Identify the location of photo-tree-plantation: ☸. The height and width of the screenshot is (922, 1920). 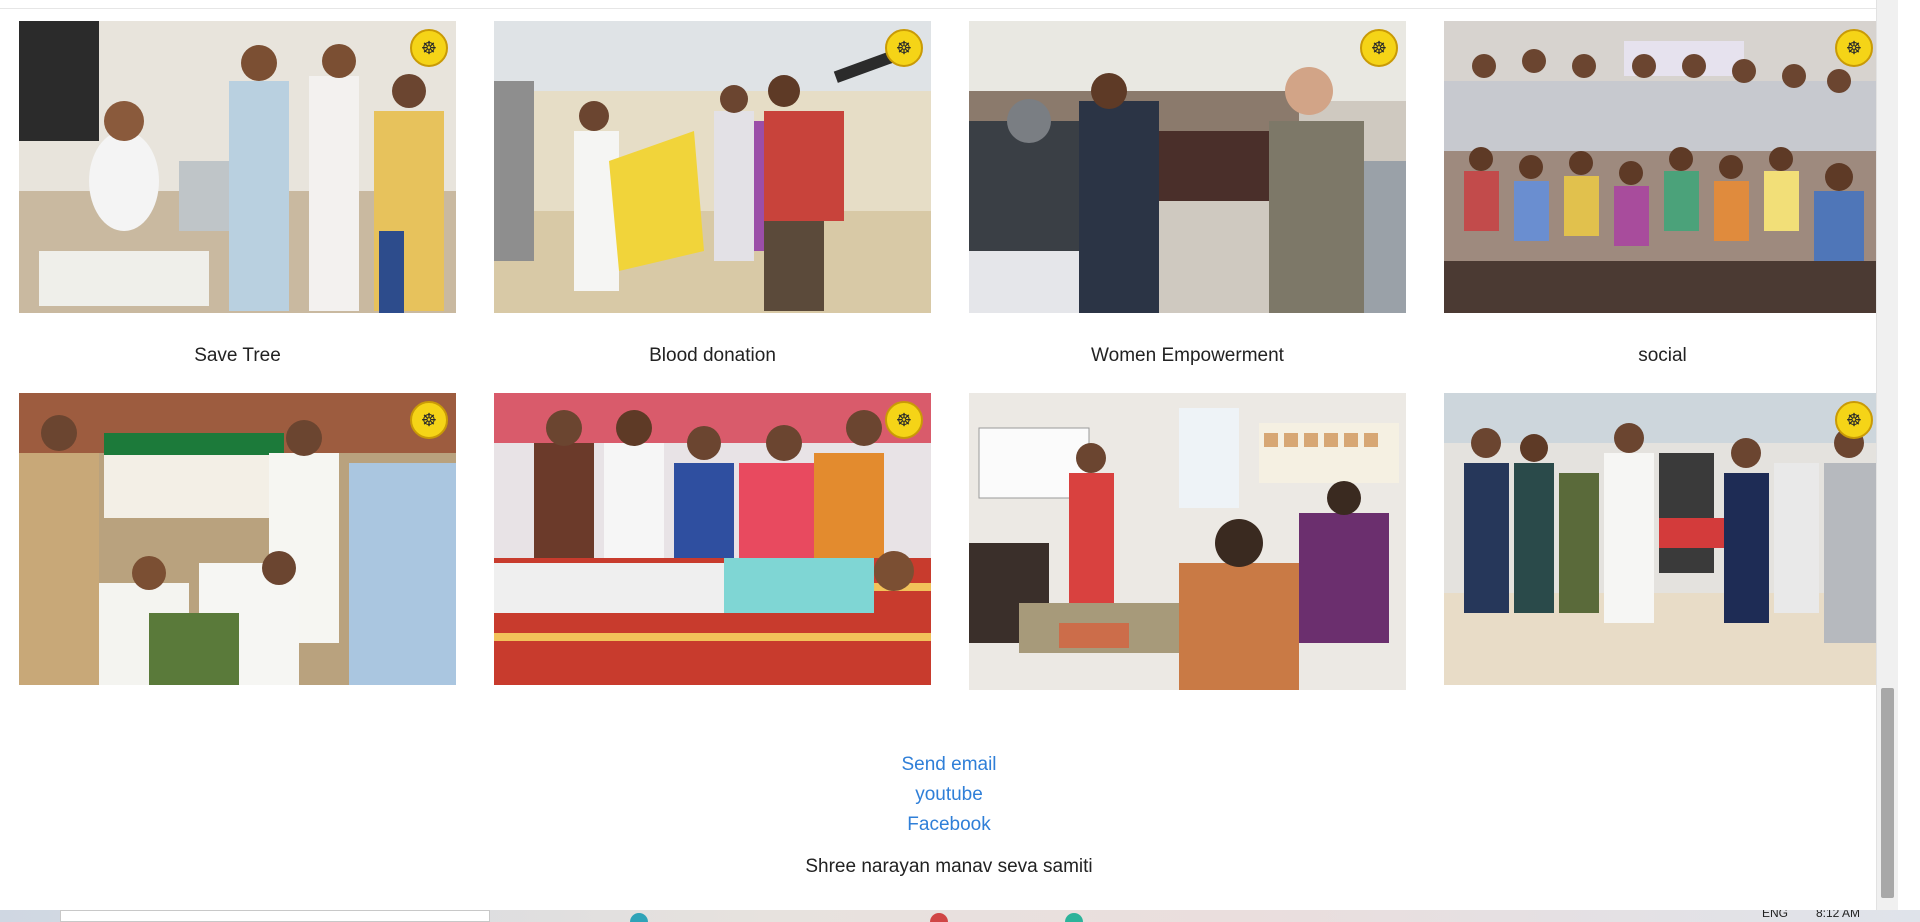
(237, 539).